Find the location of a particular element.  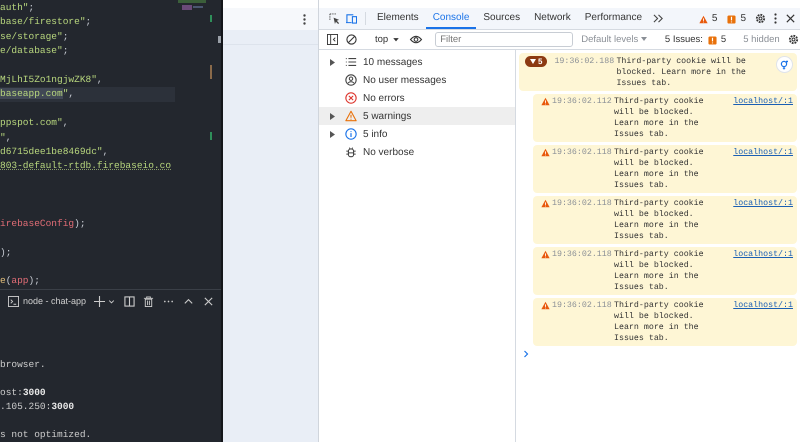

repeat-count-badge: 5 is located at coordinates (536, 61).